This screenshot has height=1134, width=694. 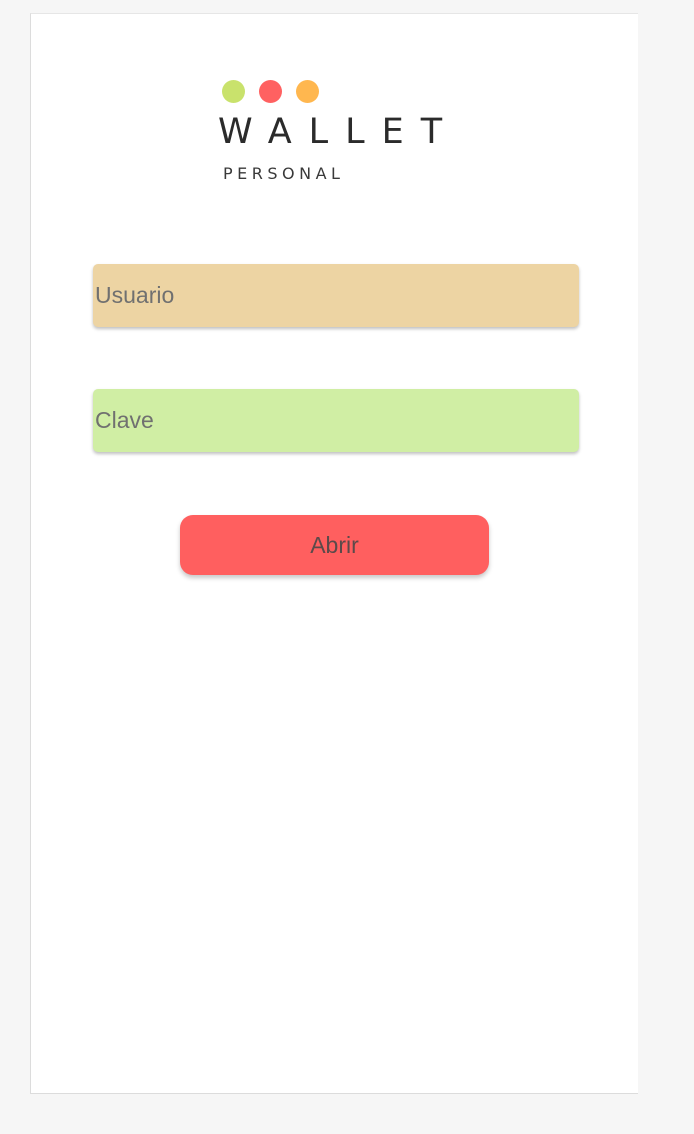 I want to click on logo-brand: WALLET, so click(x=339, y=132).